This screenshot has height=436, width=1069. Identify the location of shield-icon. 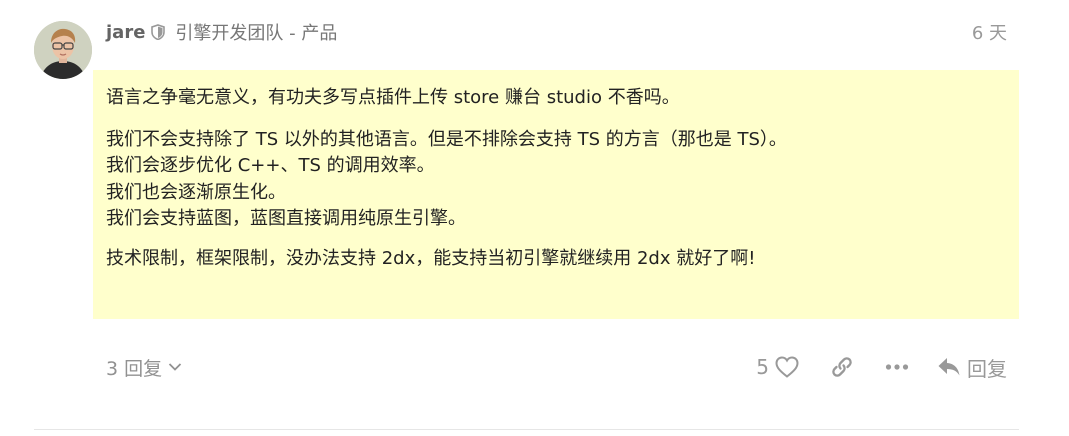
(158, 32).